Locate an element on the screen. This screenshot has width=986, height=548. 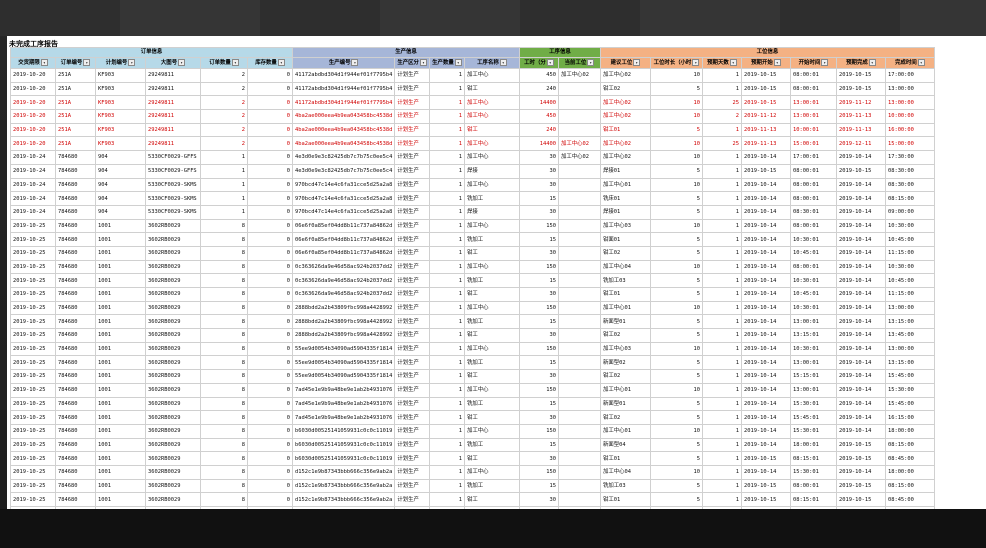
table-cell: 加工中心01 is located at coordinates (625, 431).